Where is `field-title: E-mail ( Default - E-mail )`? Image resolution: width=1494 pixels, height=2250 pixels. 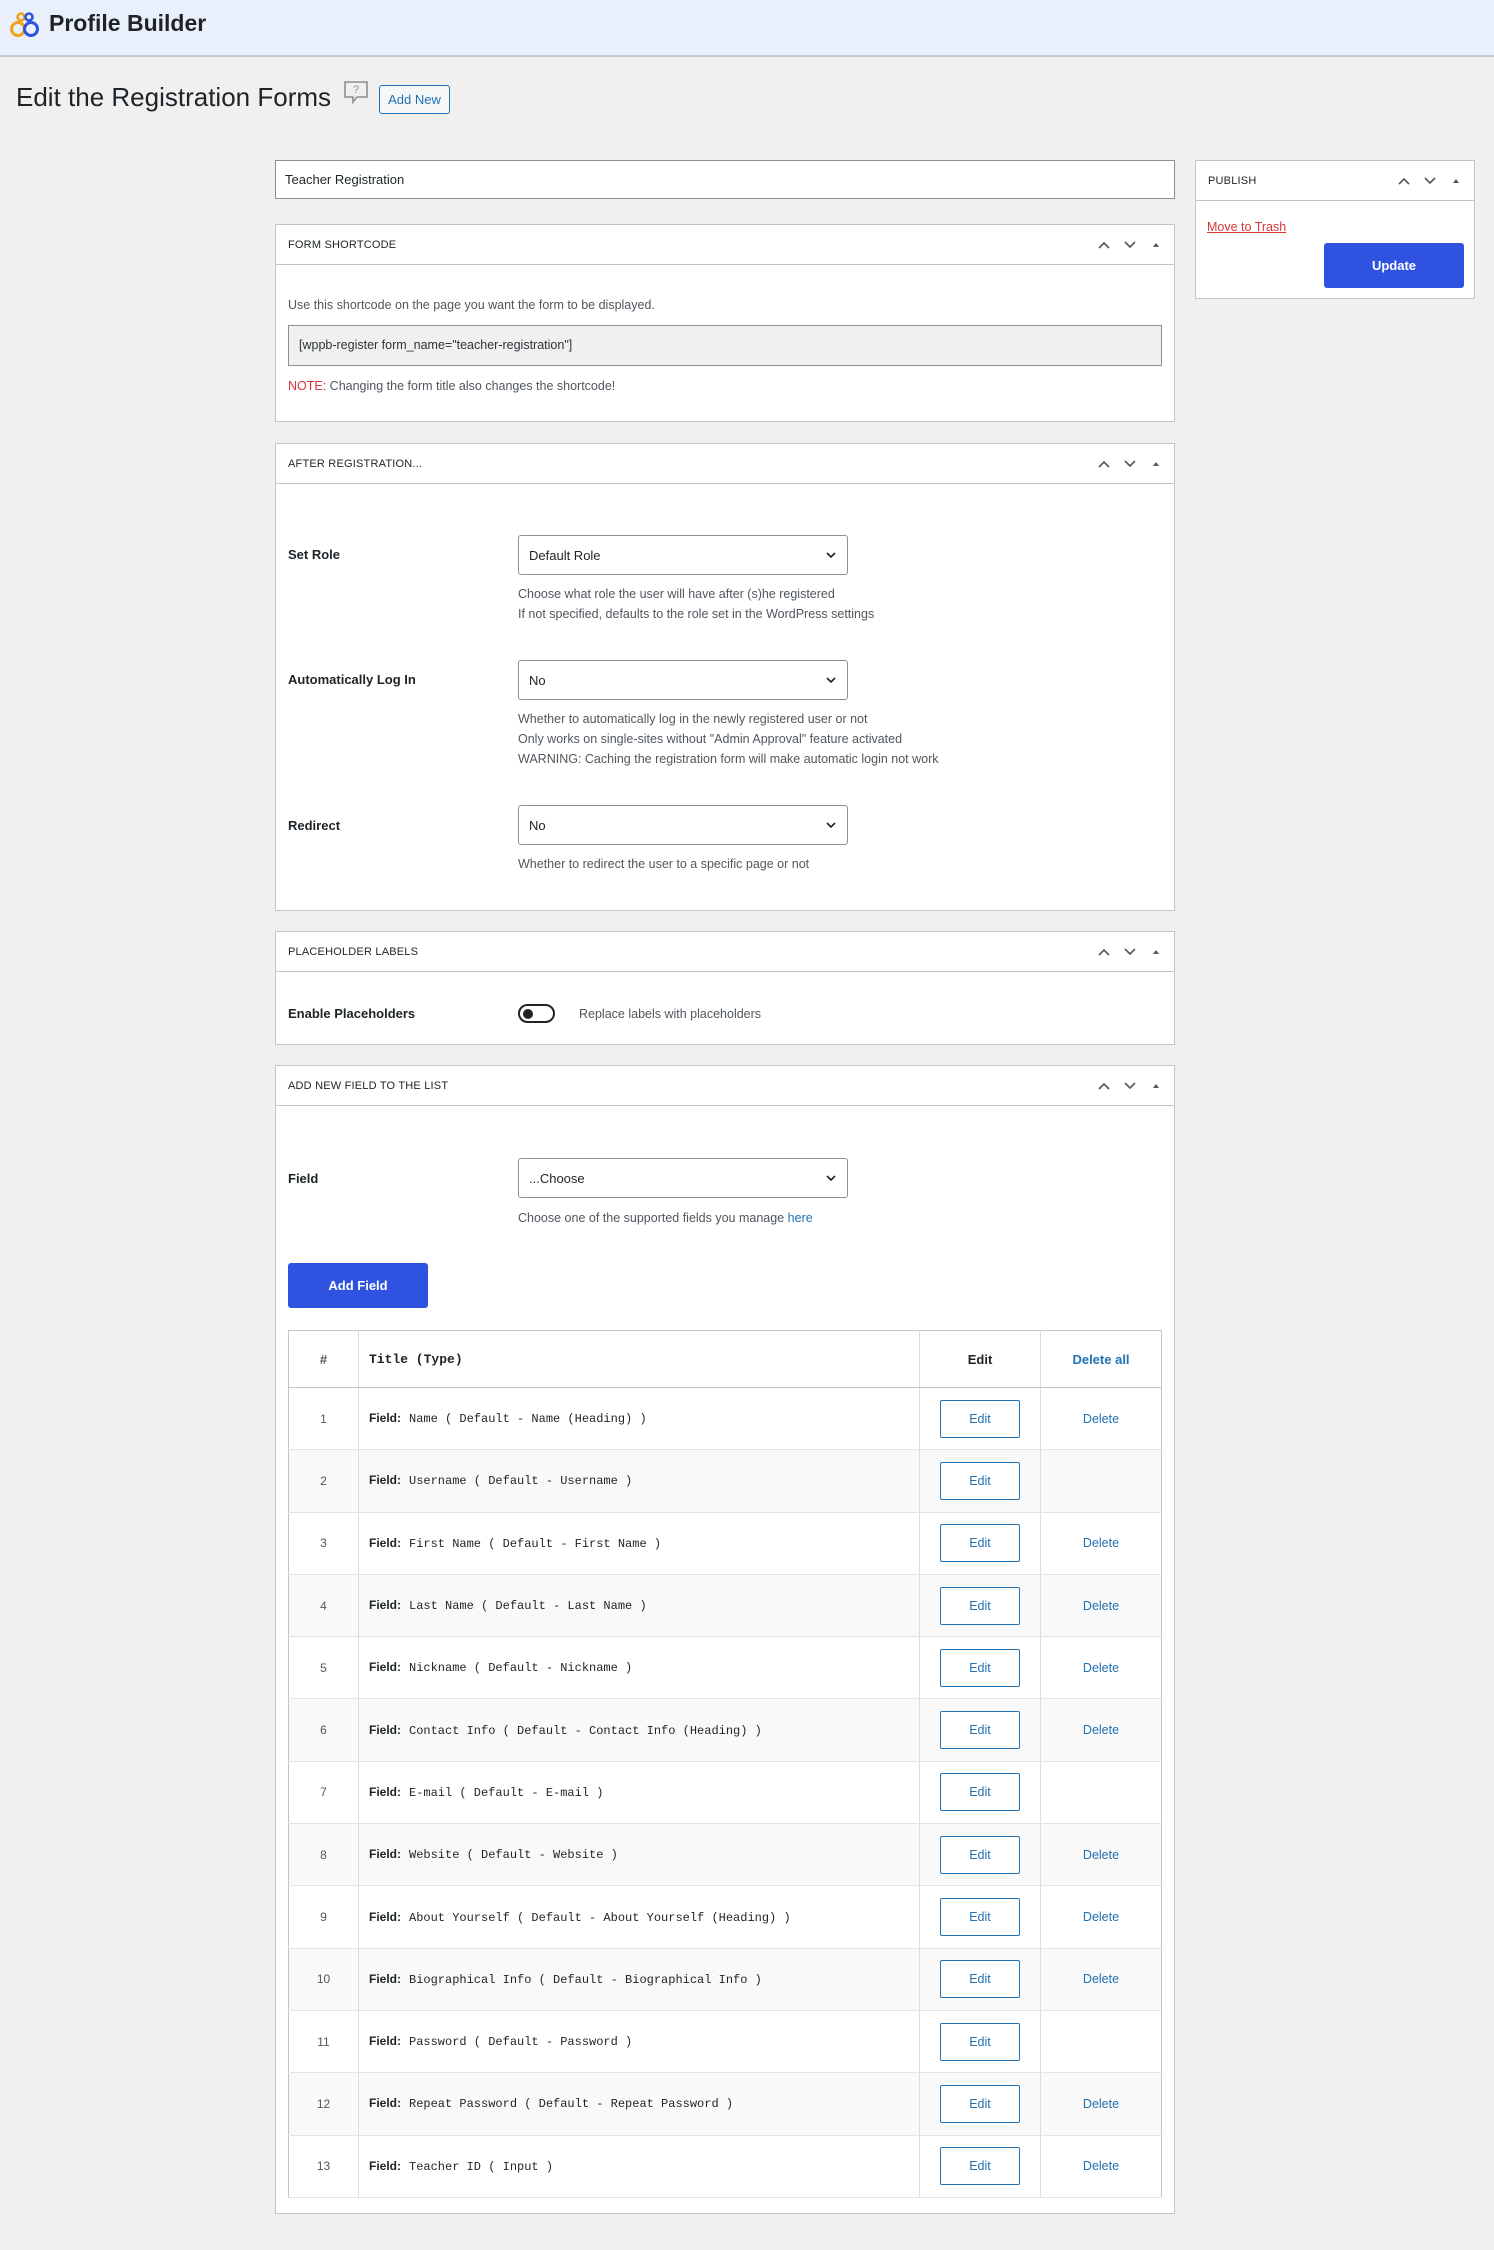 field-title: E-mail ( Default - E-mail ) is located at coordinates (506, 1792).